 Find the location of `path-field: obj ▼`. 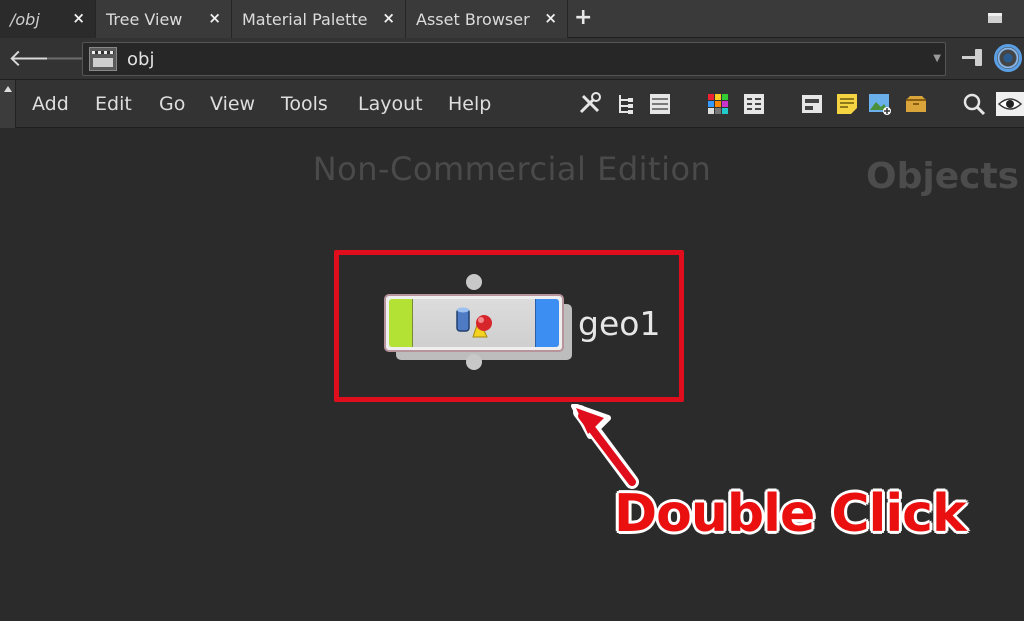

path-field: obj ▼ is located at coordinates (514, 59).